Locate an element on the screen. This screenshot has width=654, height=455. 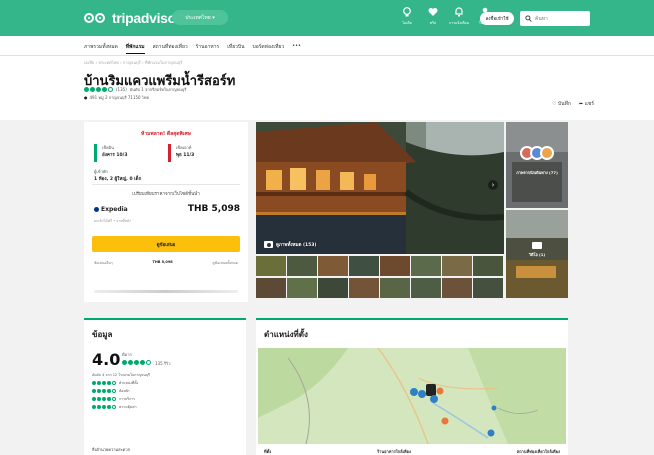
sub-rating-label: ตำแหน่งที่ตั้ง is located at coordinates (129, 383).